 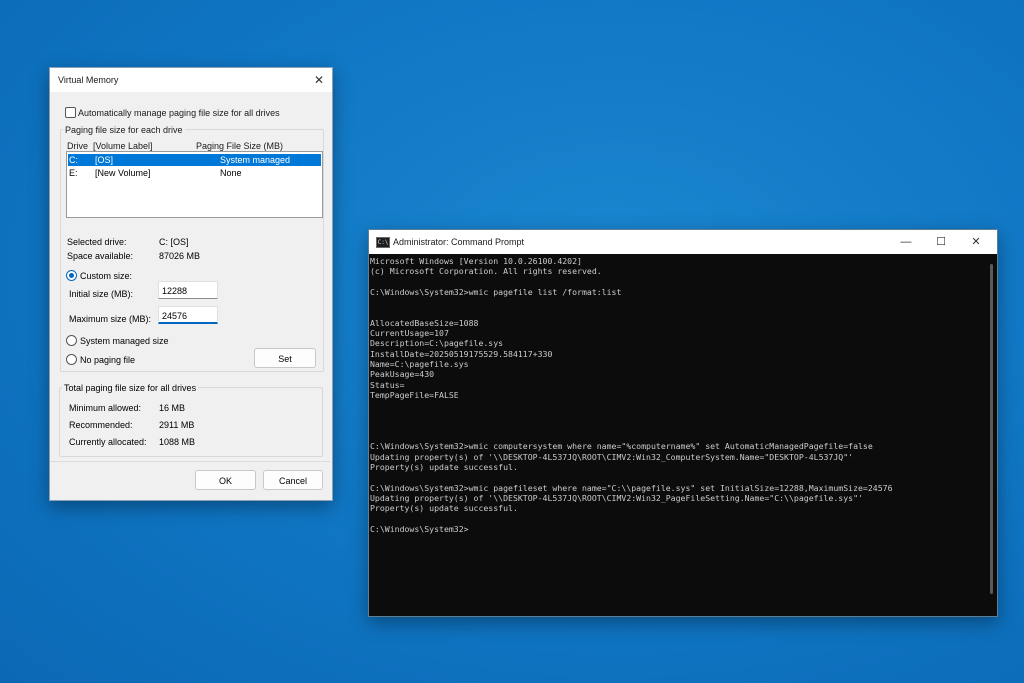 What do you see at coordinates (100, 256) in the screenshot?
I see `space-available-label: Space available:` at bounding box center [100, 256].